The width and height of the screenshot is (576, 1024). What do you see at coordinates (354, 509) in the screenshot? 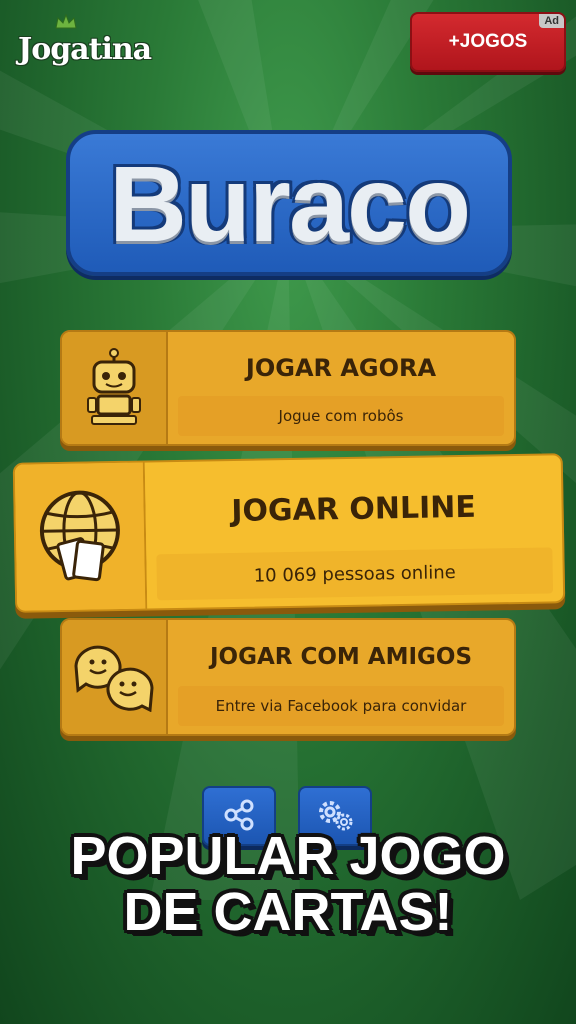
I see `play-online-label: JOGAR ONLINE` at bounding box center [354, 509].